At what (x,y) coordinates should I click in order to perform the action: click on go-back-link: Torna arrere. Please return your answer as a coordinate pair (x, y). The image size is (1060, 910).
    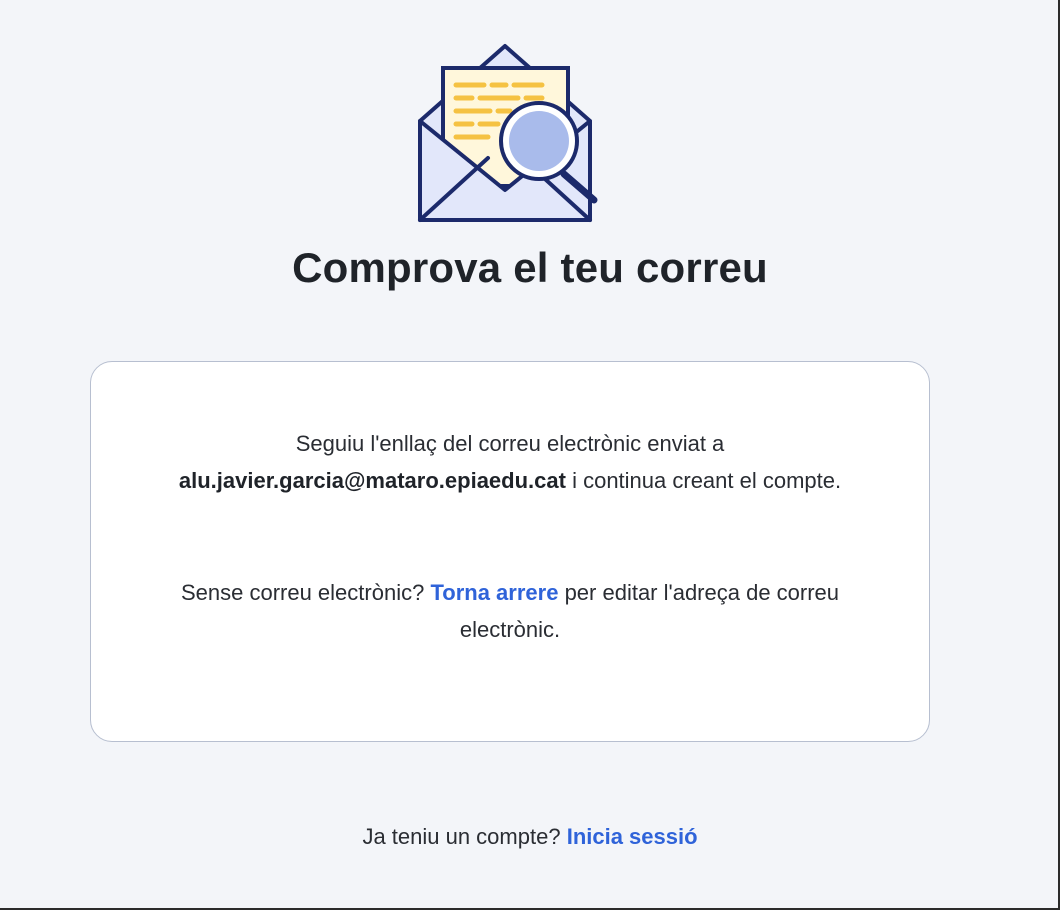
    Looking at the image, I should click on (494, 592).